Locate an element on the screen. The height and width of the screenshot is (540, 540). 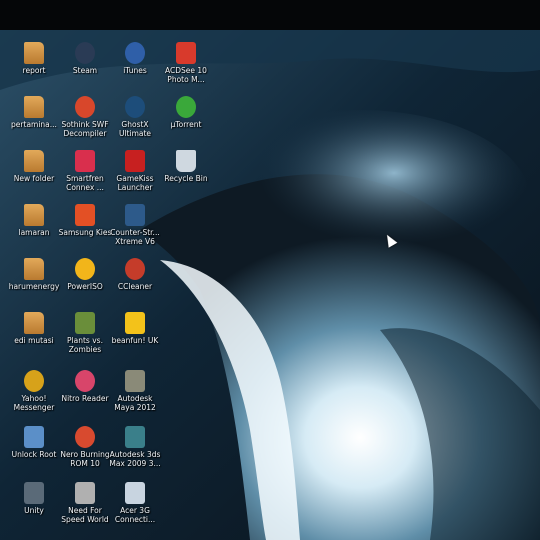
desktop-icon-label: iTunes is located at coordinates (135, 70).